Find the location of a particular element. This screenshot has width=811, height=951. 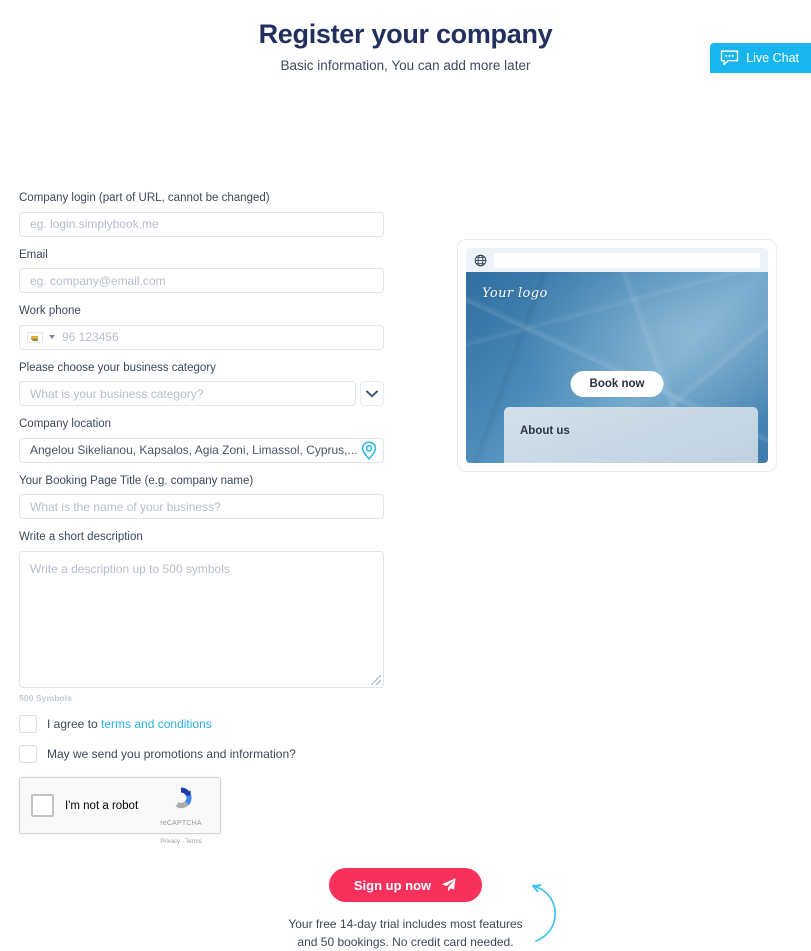

curved-arrow-icon is located at coordinates (544, 913).